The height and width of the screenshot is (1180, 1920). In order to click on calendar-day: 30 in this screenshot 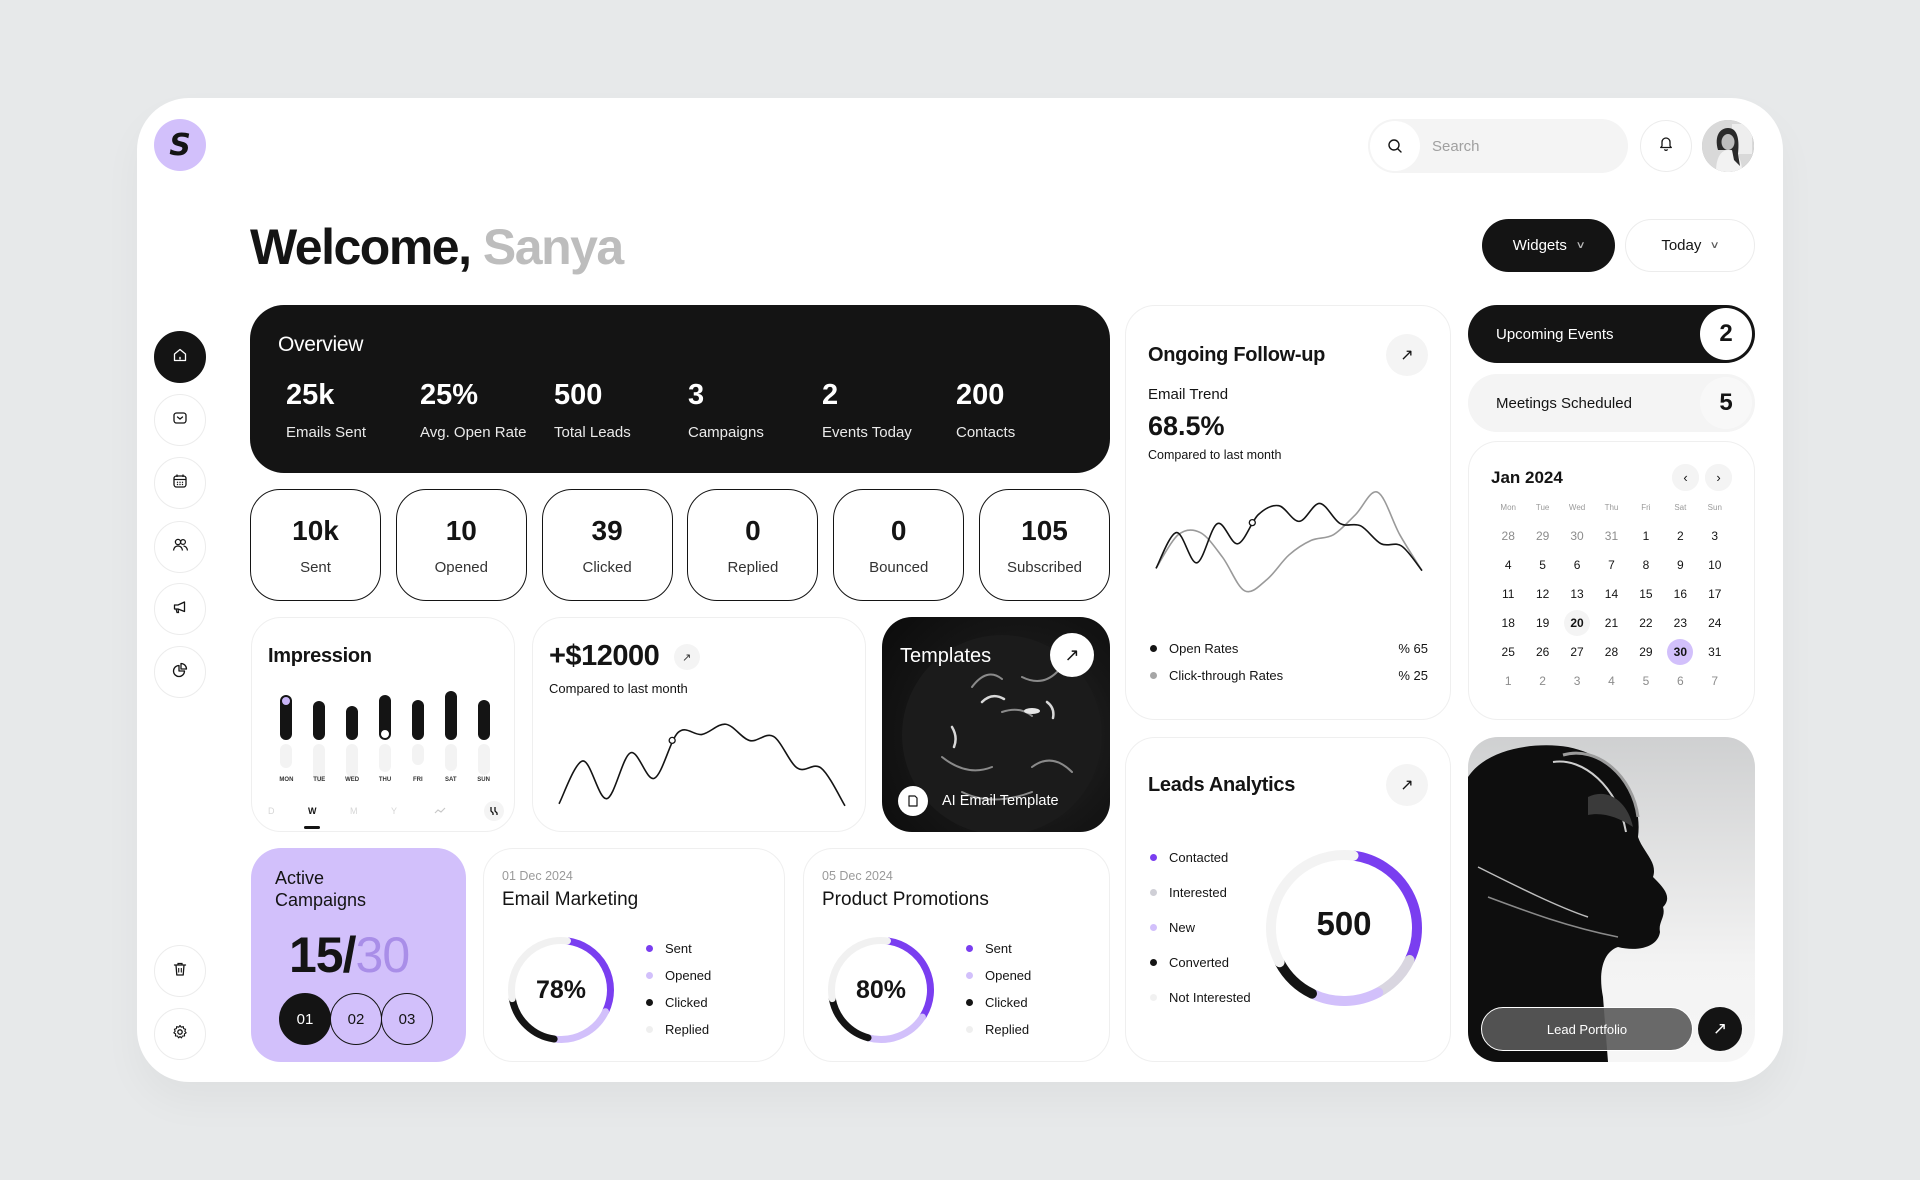, I will do `click(1577, 535)`.